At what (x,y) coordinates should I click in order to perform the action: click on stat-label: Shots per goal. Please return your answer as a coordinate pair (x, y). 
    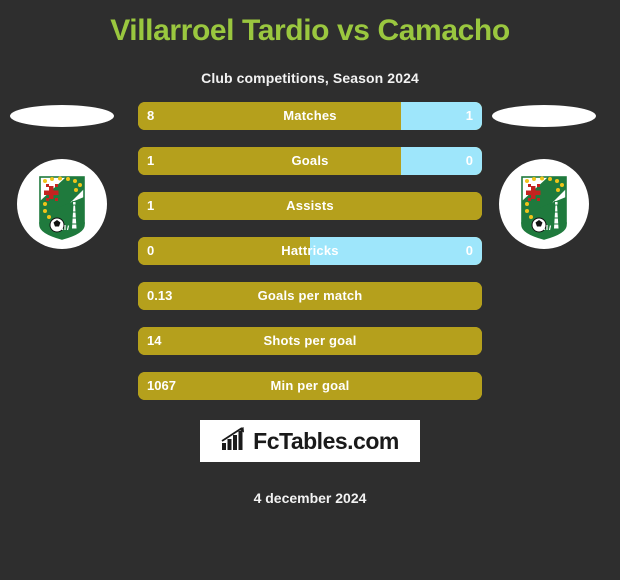
    Looking at the image, I should click on (310, 340).